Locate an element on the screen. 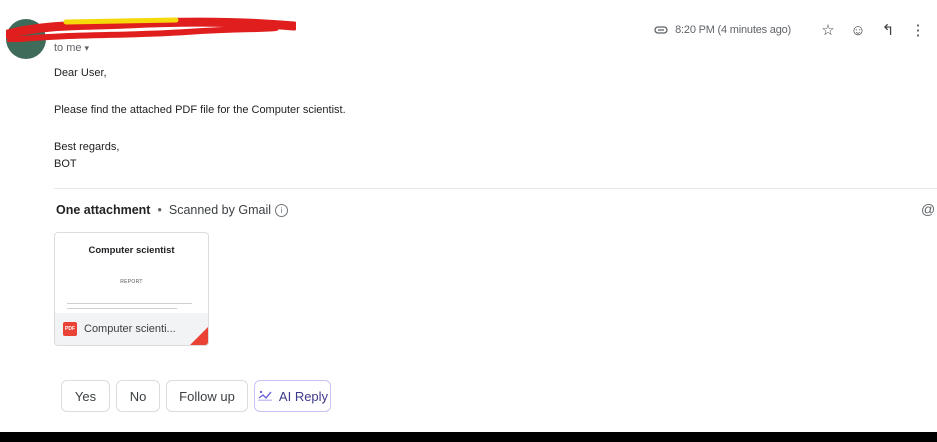 The image size is (937, 442). ai-sparkle-icon is located at coordinates (264, 395).